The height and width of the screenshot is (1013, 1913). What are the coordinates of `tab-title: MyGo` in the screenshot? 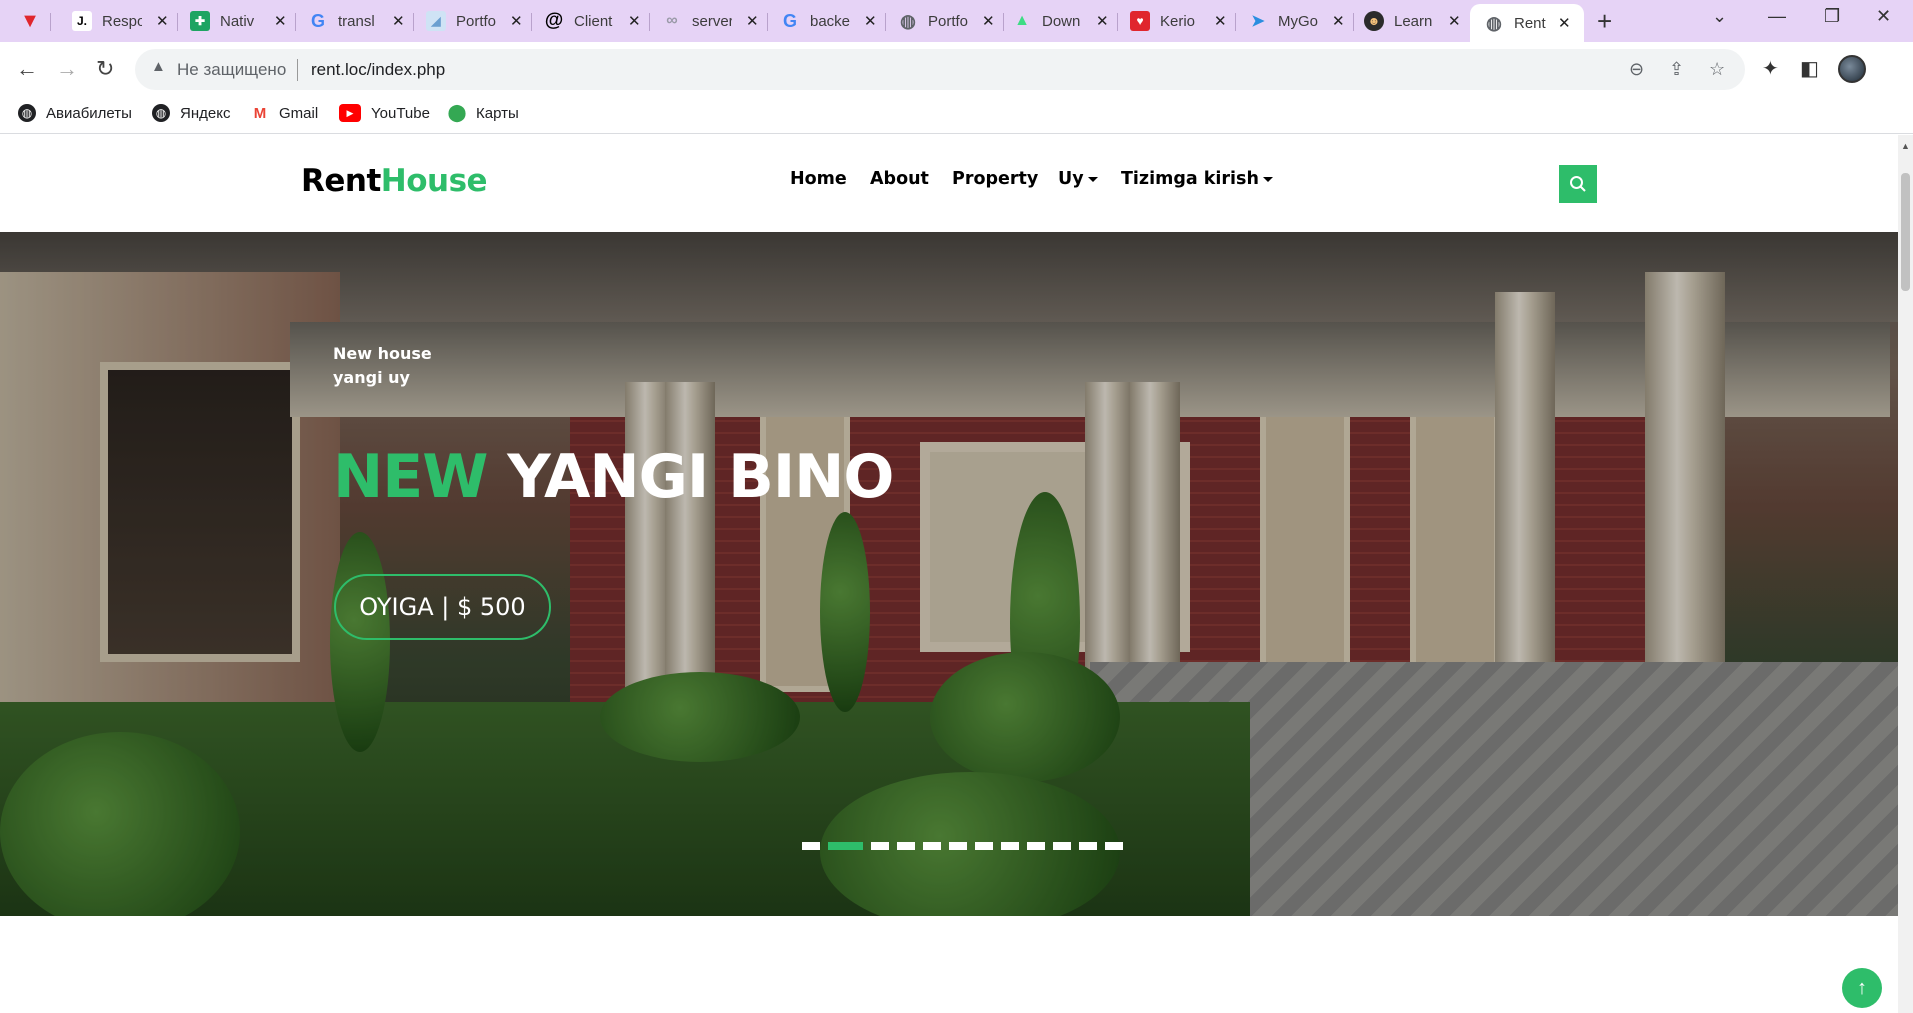 It's located at (1298, 21).